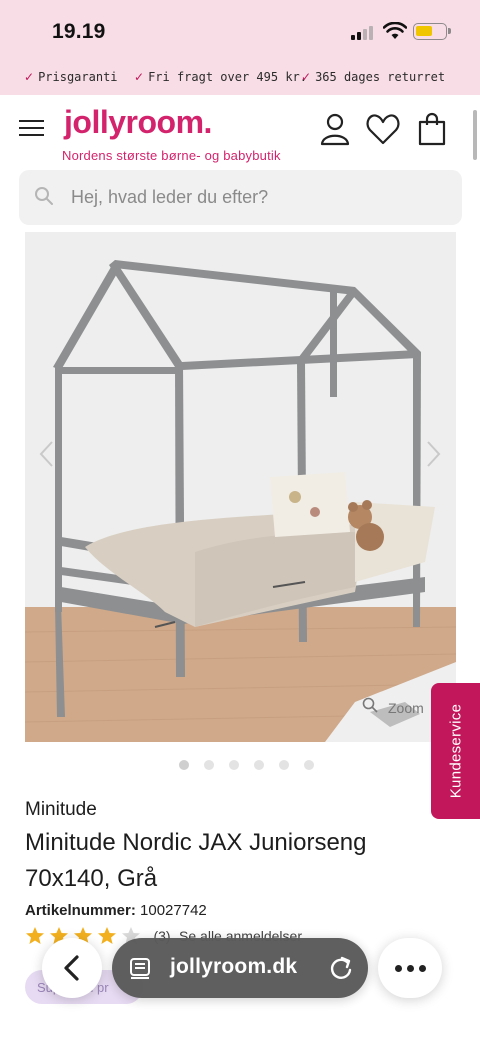  I want to click on next-image-icon, so click(433, 454).